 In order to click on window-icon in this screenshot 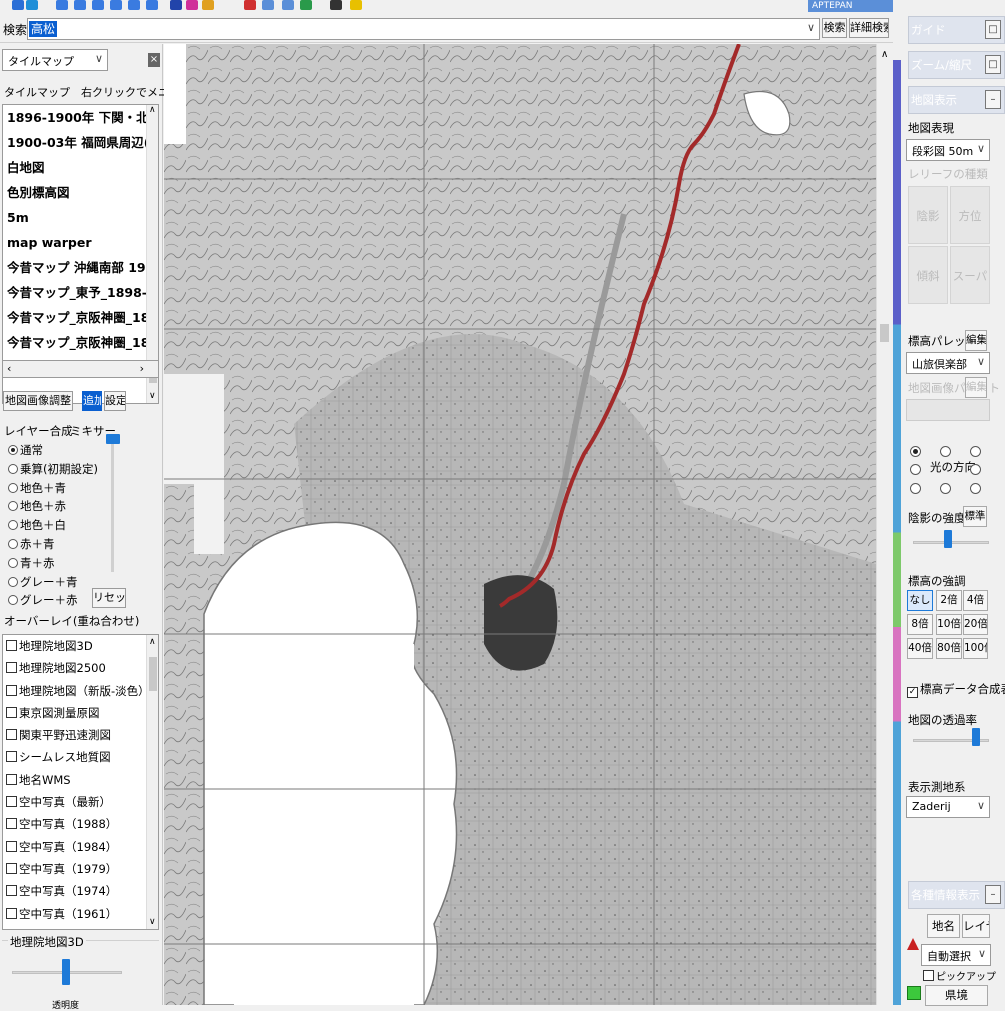, I will do `click(268, 5)`.